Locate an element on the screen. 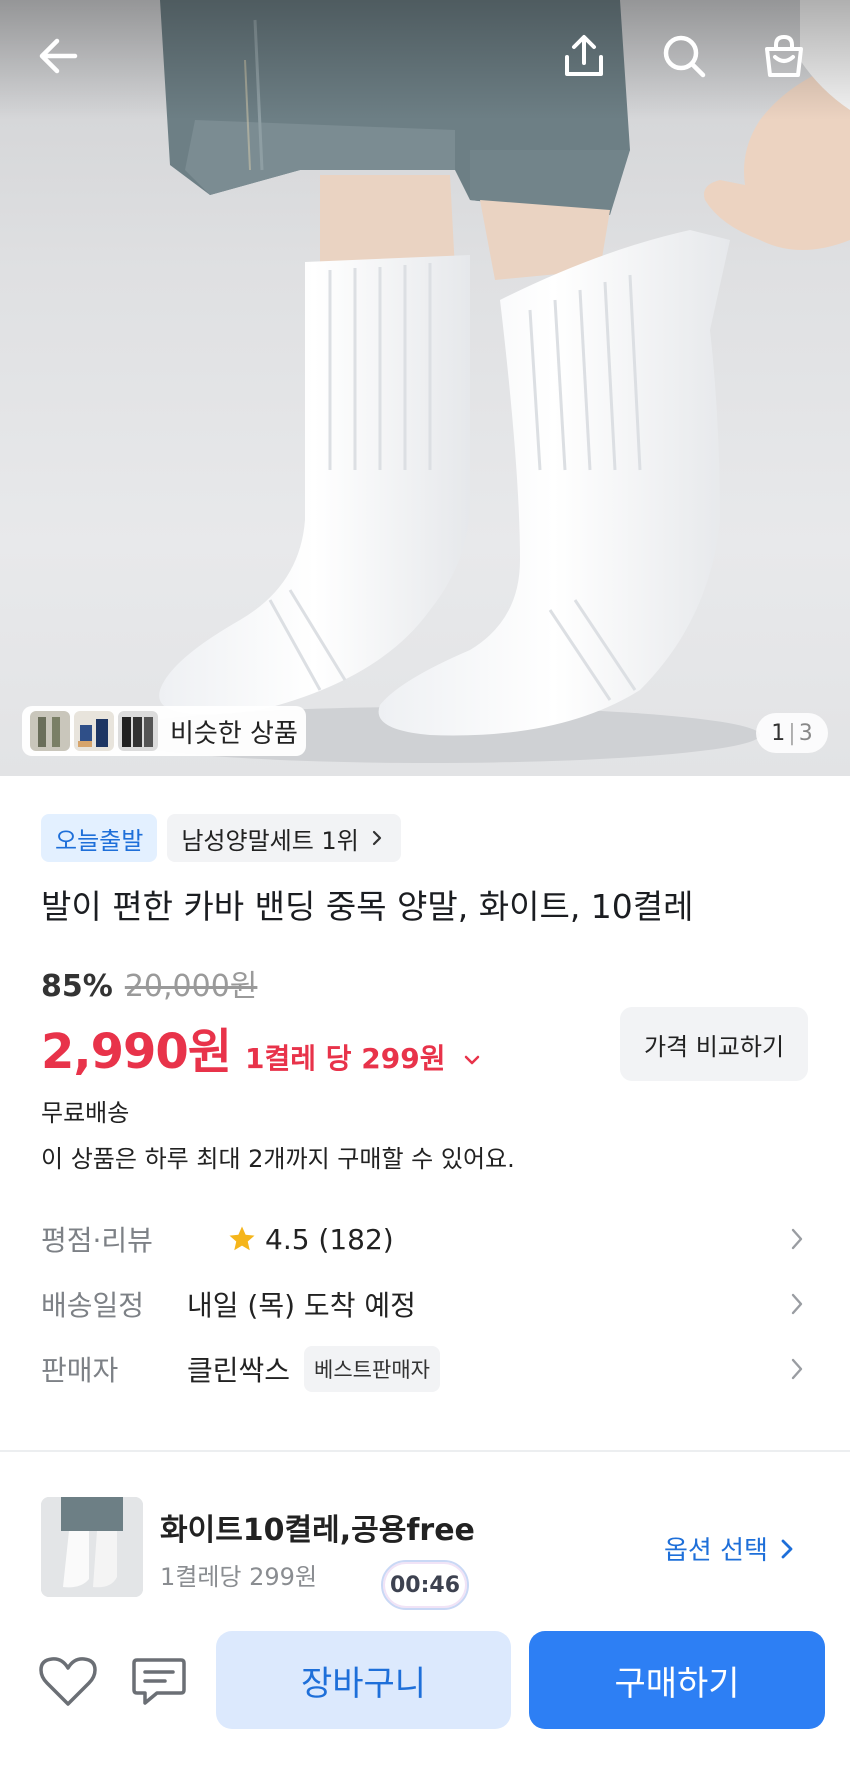  add-to-cart-button: 장바구니 is located at coordinates (363, 1680).